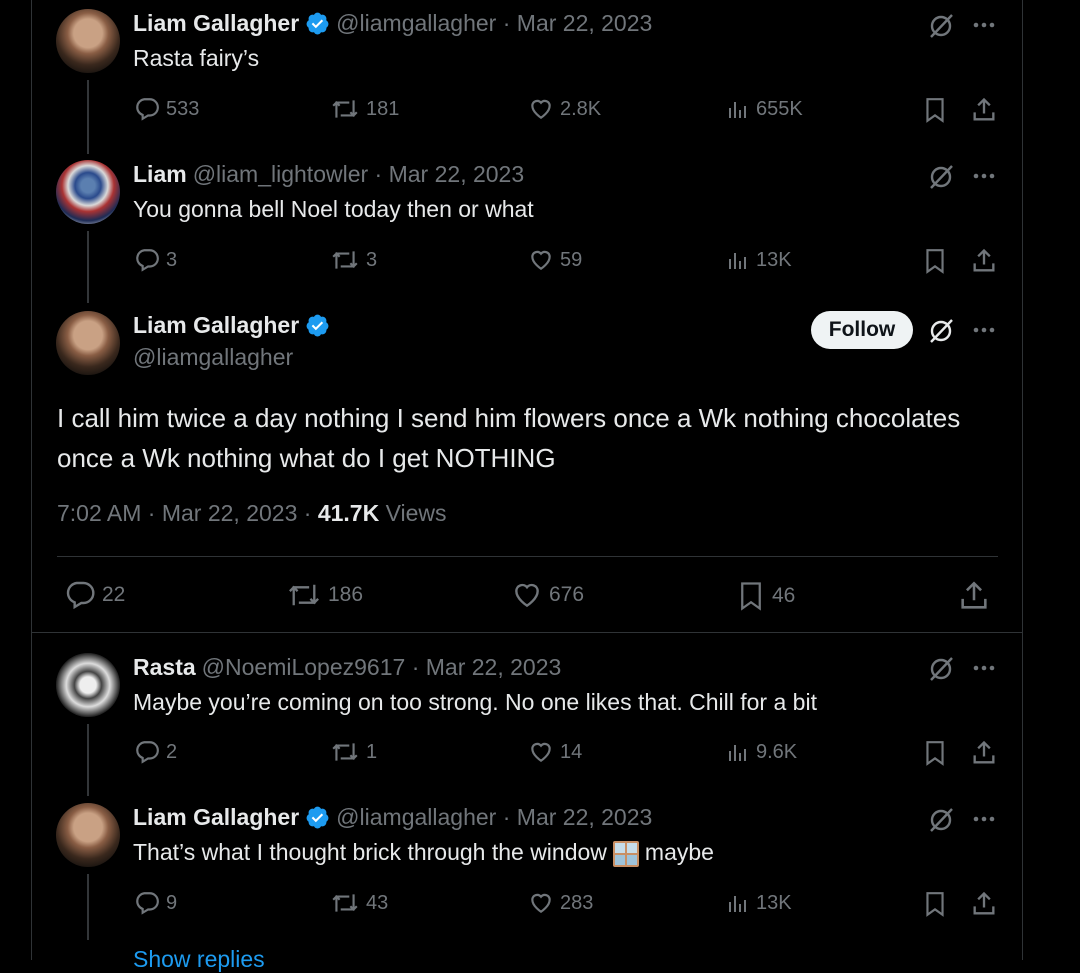  What do you see at coordinates (172, 259) in the screenshot?
I see `reply-count: 3` at bounding box center [172, 259].